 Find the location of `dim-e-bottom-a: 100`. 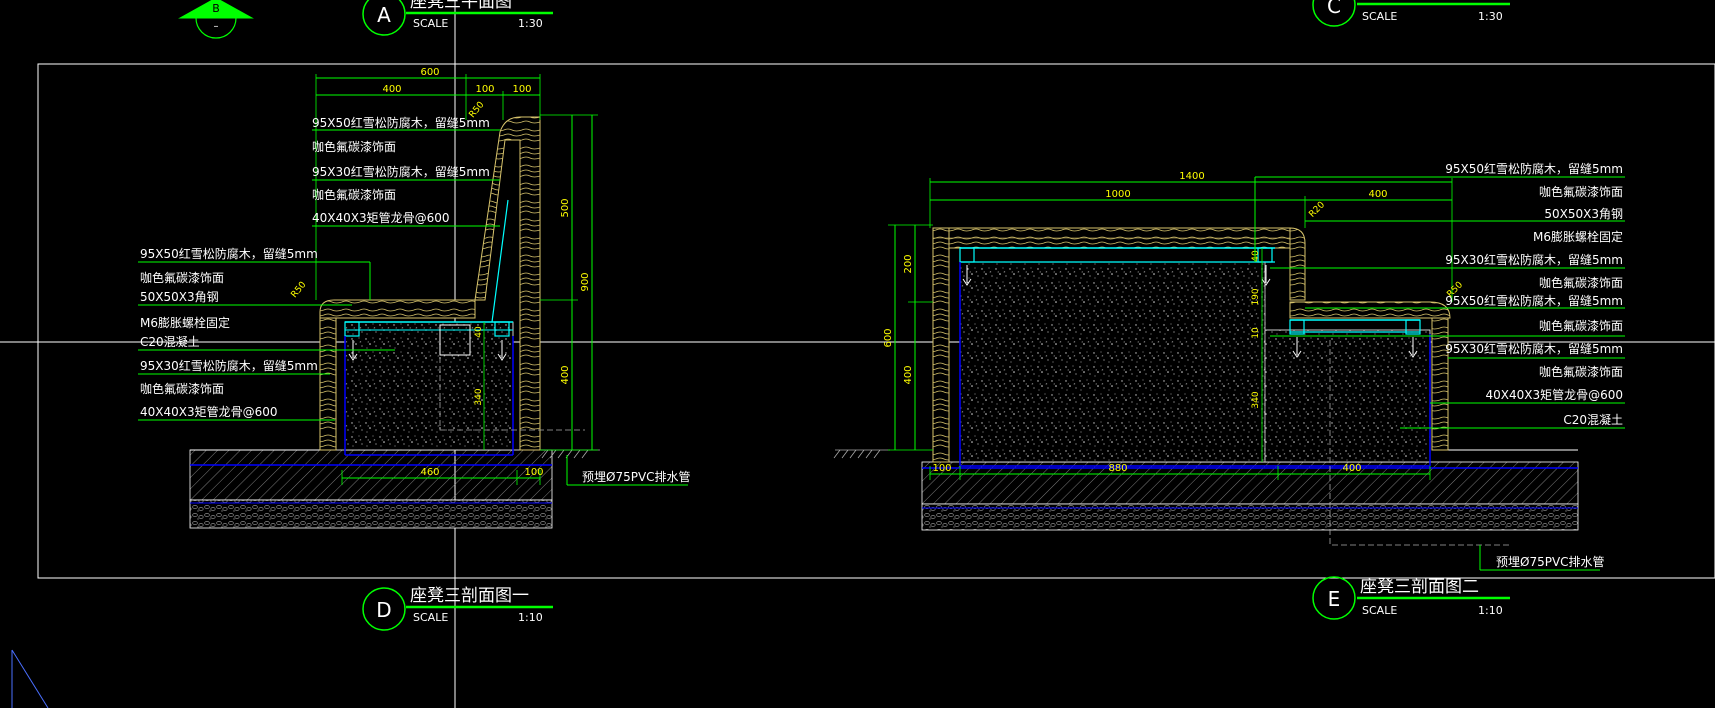

dim-e-bottom-a: 100 is located at coordinates (941, 468).